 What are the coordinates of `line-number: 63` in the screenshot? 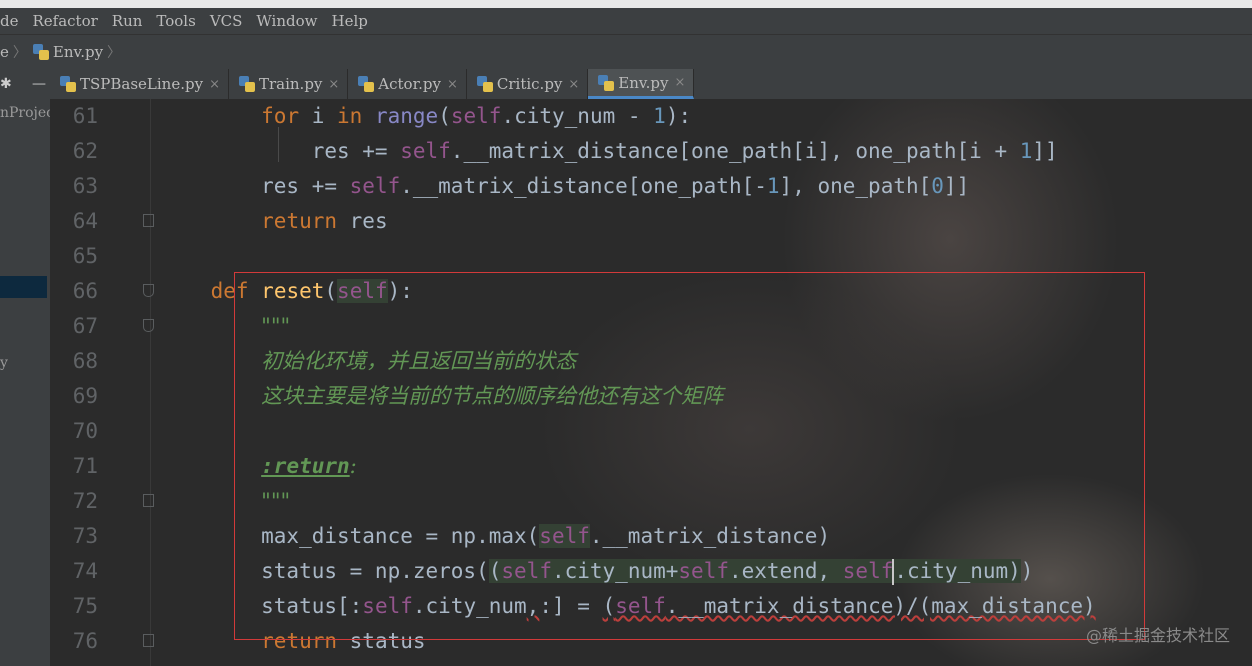 It's located at (85, 186).